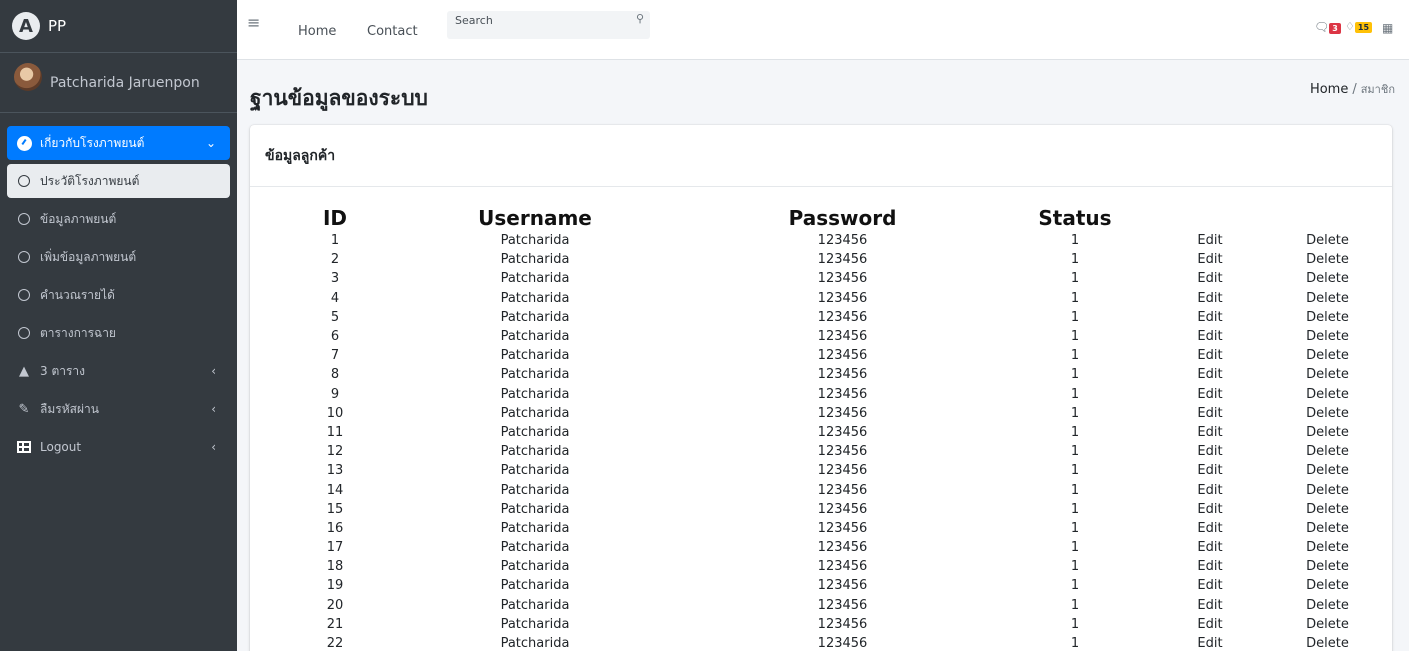  Describe the element at coordinates (335, 452) in the screenshot. I see `cell-id: 12` at that location.